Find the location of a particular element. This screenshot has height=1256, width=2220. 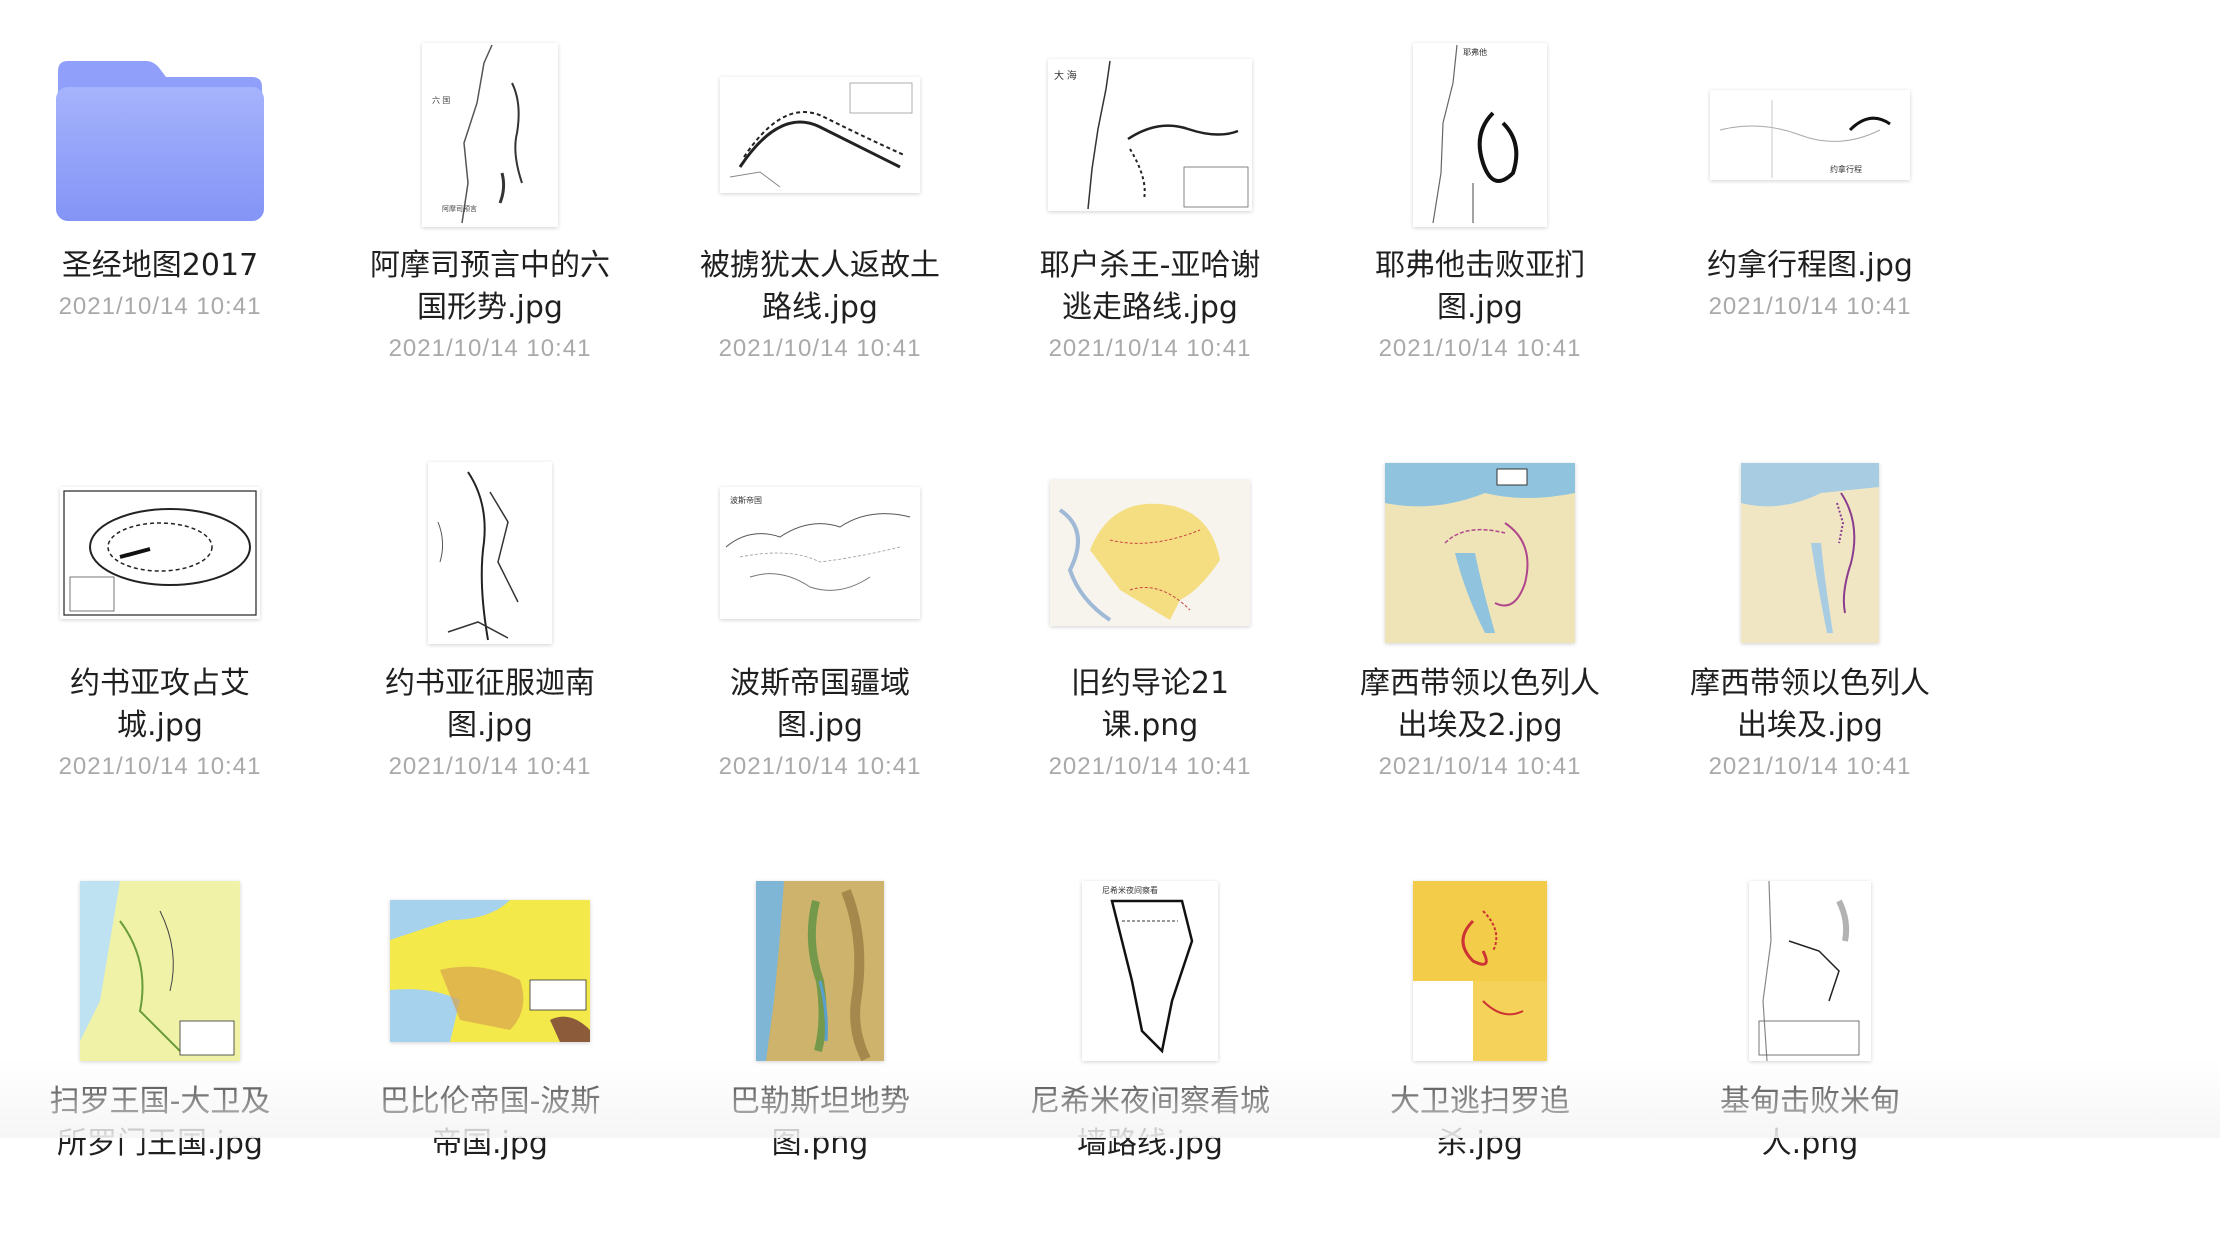

file-item-0: 圣经地图2017 2021/10/14 10:41 is located at coordinates (160, 220).